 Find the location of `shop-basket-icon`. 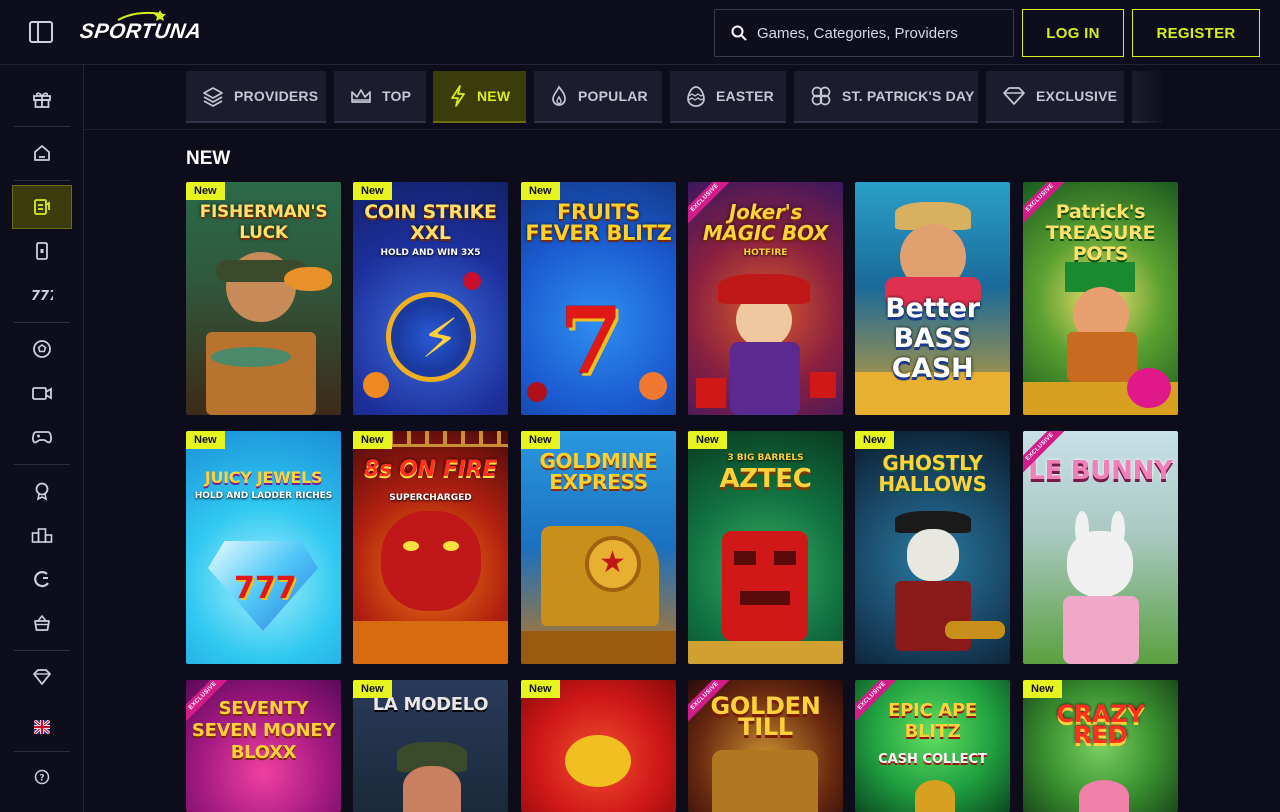

shop-basket-icon is located at coordinates (42, 622).